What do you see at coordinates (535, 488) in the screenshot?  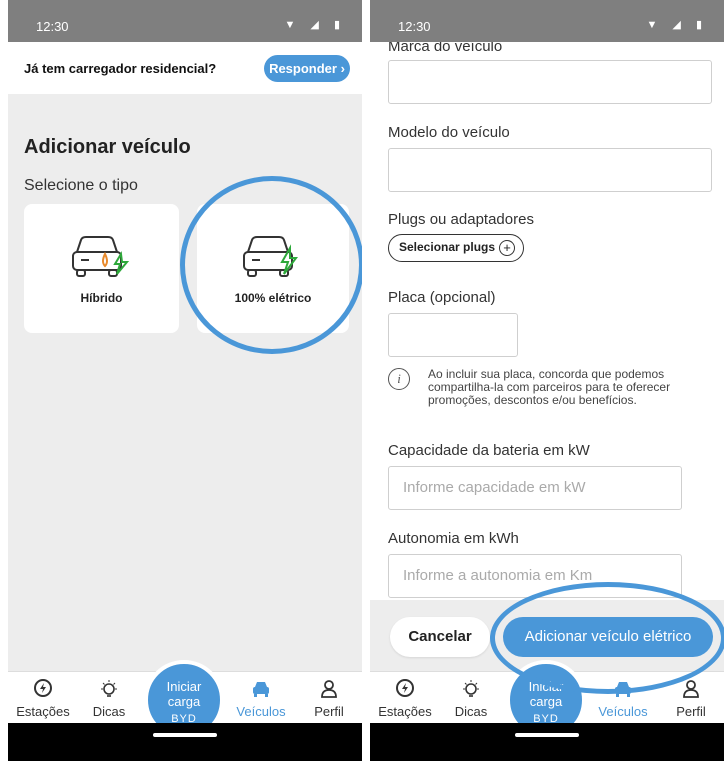 I see `battery-input: Informe capacidade em kW` at bounding box center [535, 488].